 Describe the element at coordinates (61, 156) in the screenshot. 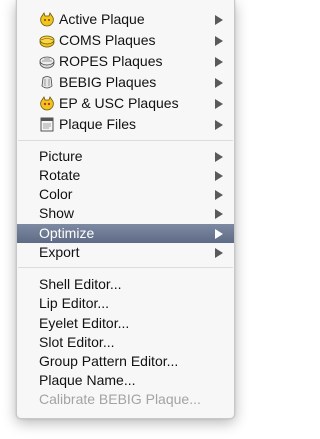

I see `menu-item-label: Picture` at that location.